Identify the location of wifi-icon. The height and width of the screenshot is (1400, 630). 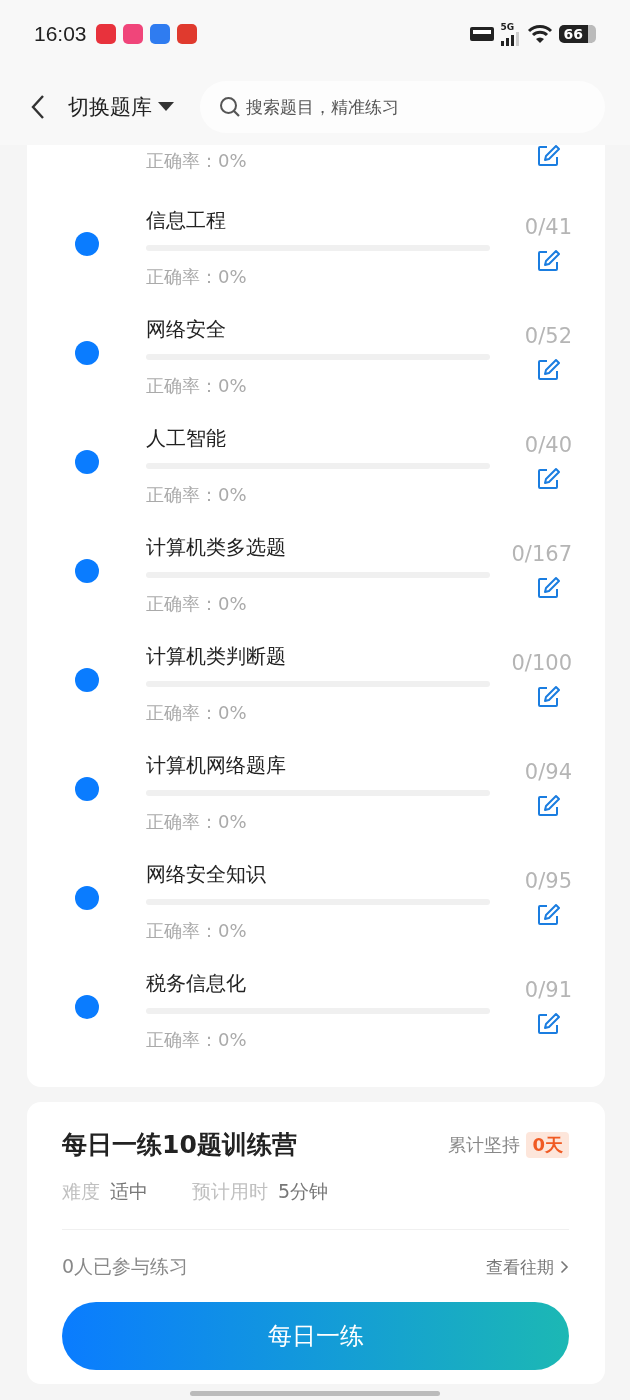
(539, 34).